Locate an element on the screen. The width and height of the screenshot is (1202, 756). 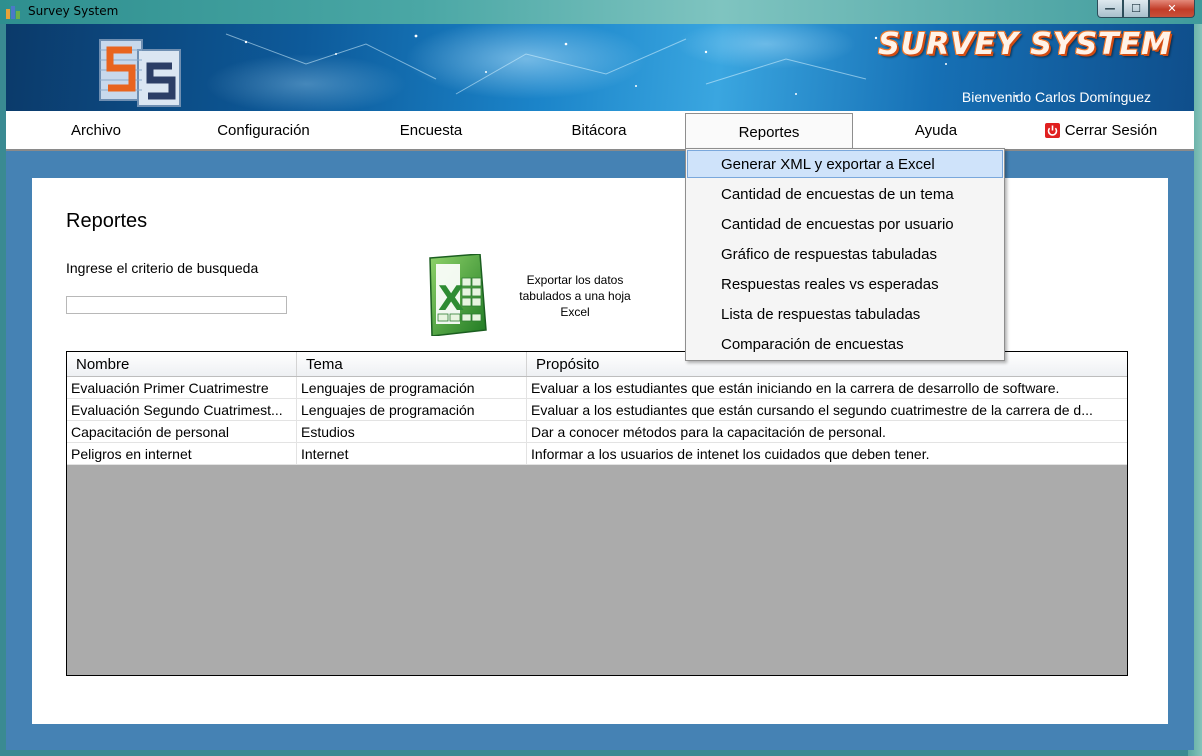
menu-item-encuestas-usuario: Cantidad de encuestas por usuario is located at coordinates (845, 224).